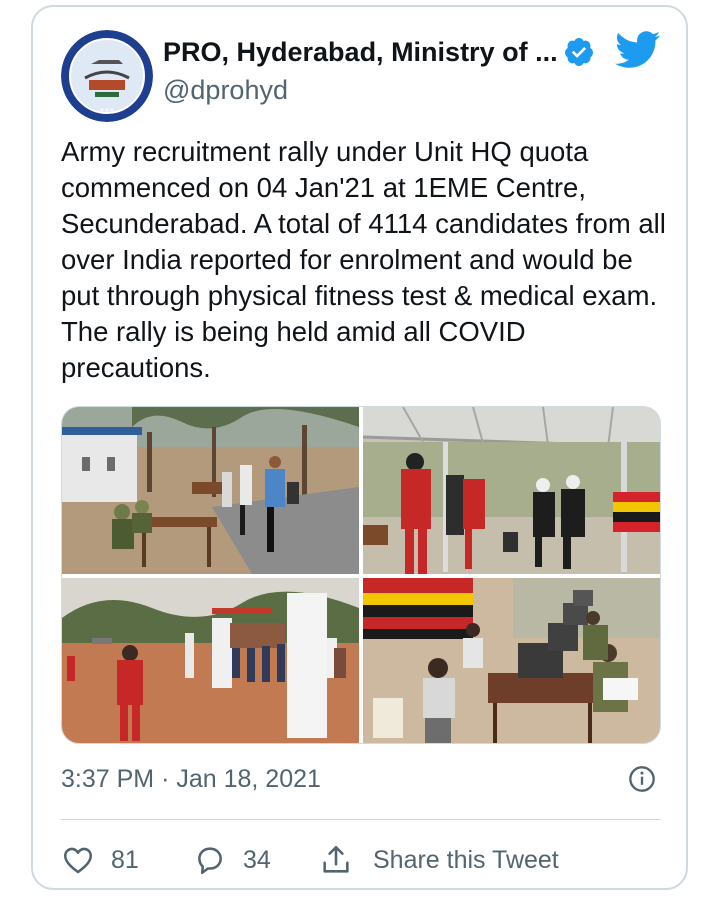 This screenshot has width=720, height=897. What do you see at coordinates (642, 779) in the screenshot?
I see `info-icon` at bounding box center [642, 779].